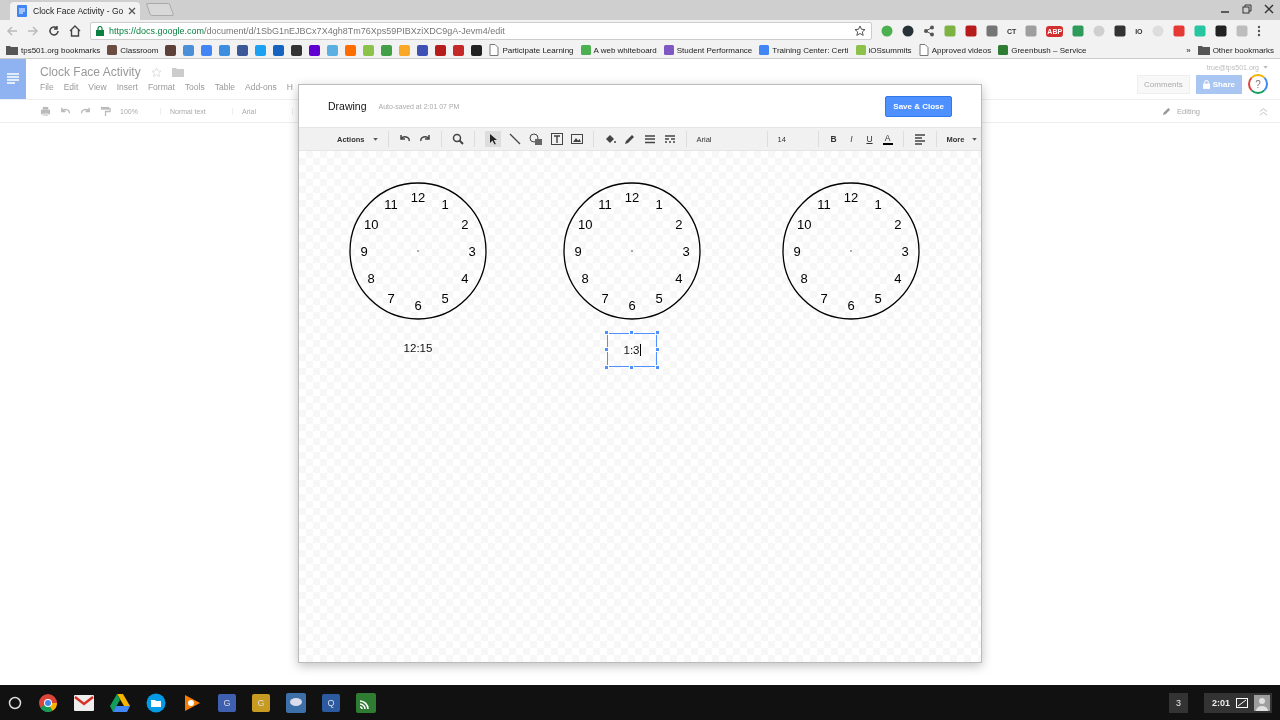 The height and width of the screenshot is (720, 1280). I want to click on bookmark-folder: Other bookmarks, so click(1235, 50).